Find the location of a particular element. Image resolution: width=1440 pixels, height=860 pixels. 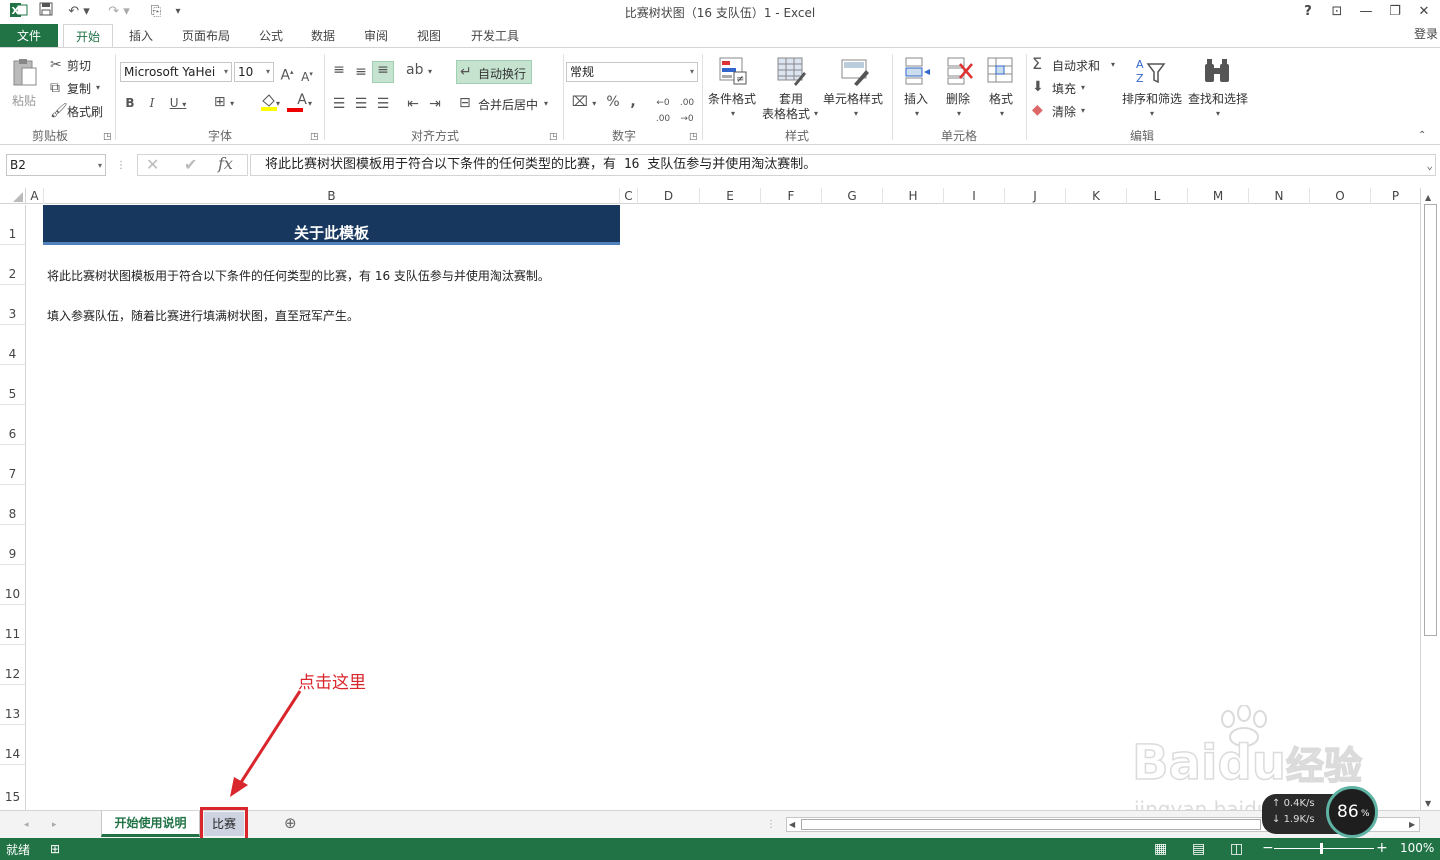

number-format-box: 常规 ▾ is located at coordinates (632, 72).